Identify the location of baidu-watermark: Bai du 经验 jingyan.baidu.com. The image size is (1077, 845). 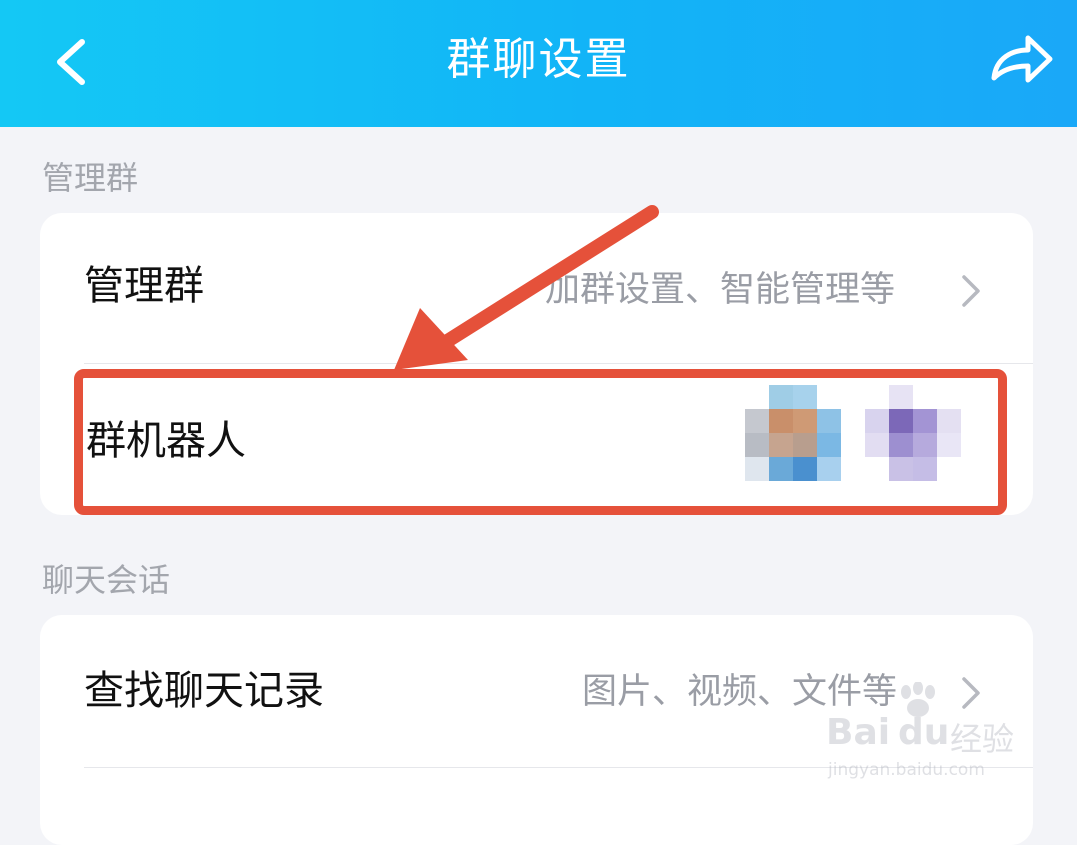
(926, 732).